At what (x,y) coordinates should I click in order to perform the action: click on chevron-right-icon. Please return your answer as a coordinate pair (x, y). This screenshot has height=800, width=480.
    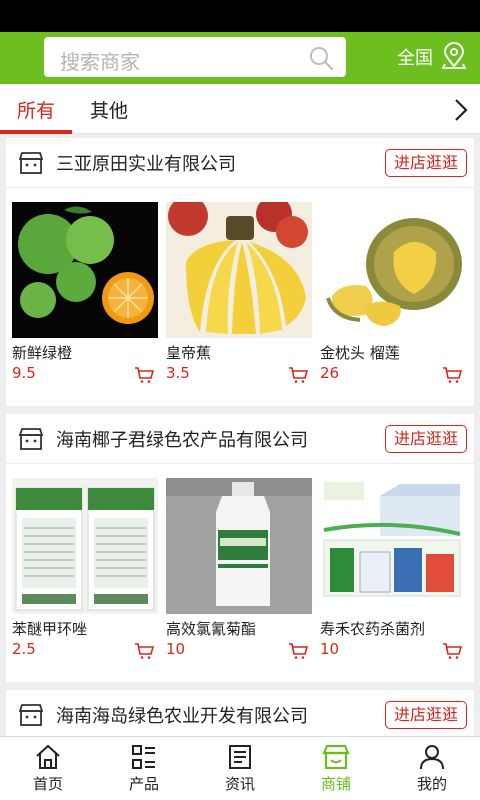
    Looking at the image, I should click on (461, 110).